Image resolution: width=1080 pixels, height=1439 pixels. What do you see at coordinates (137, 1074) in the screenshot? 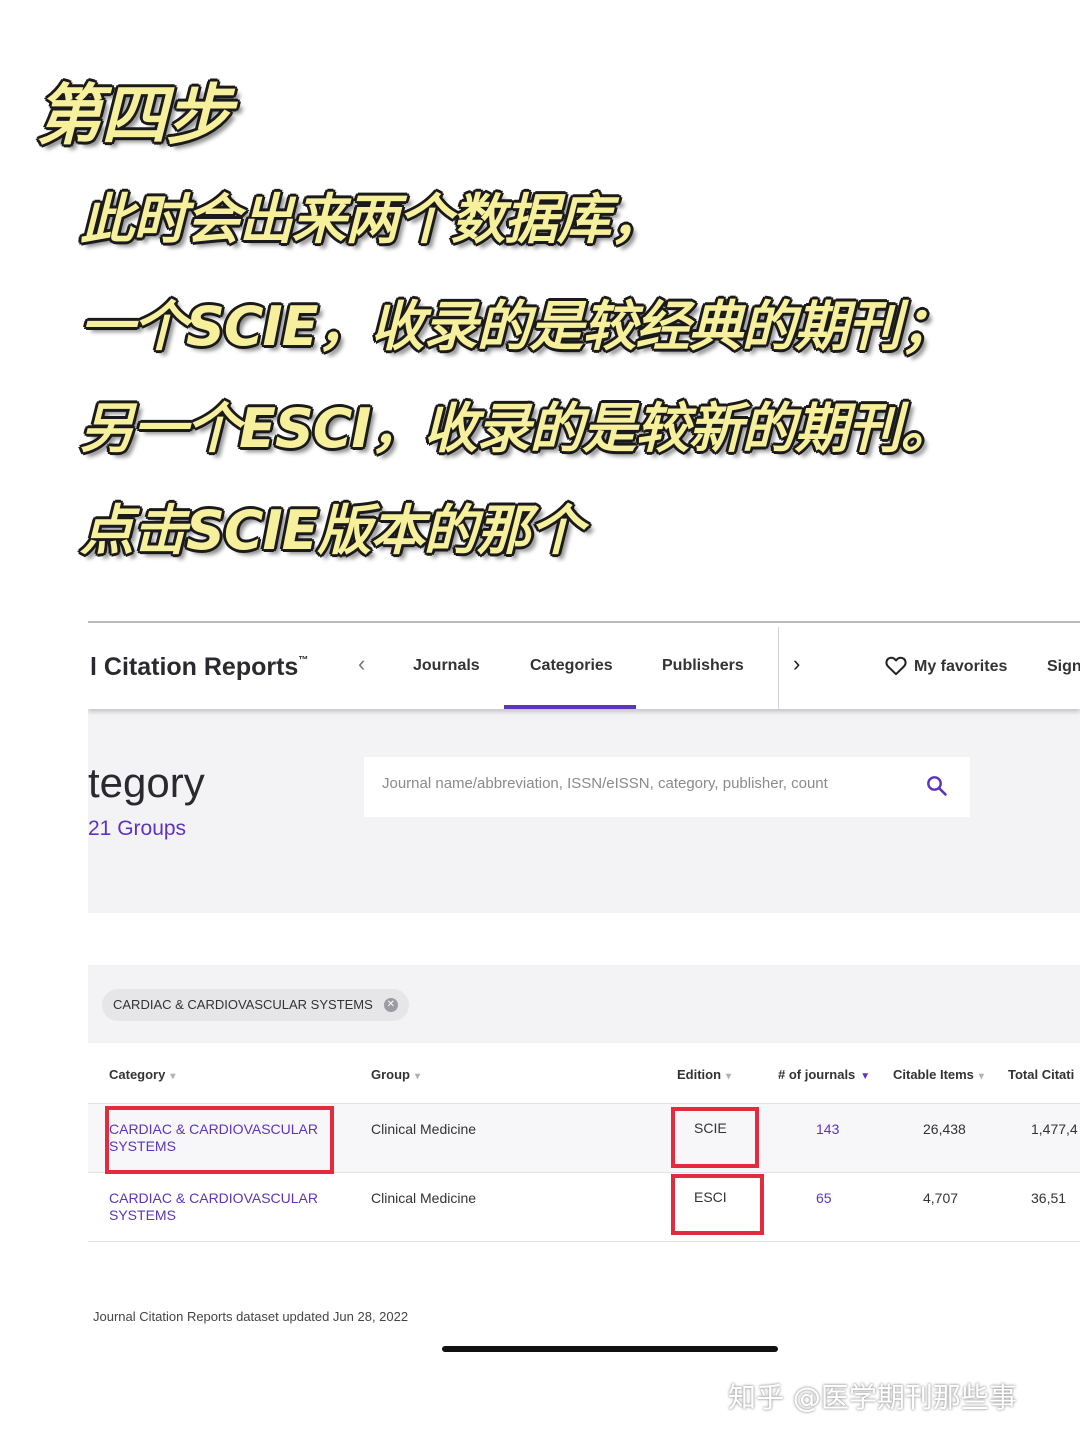
I see `column-header-label: Category` at bounding box center [137, 1074].